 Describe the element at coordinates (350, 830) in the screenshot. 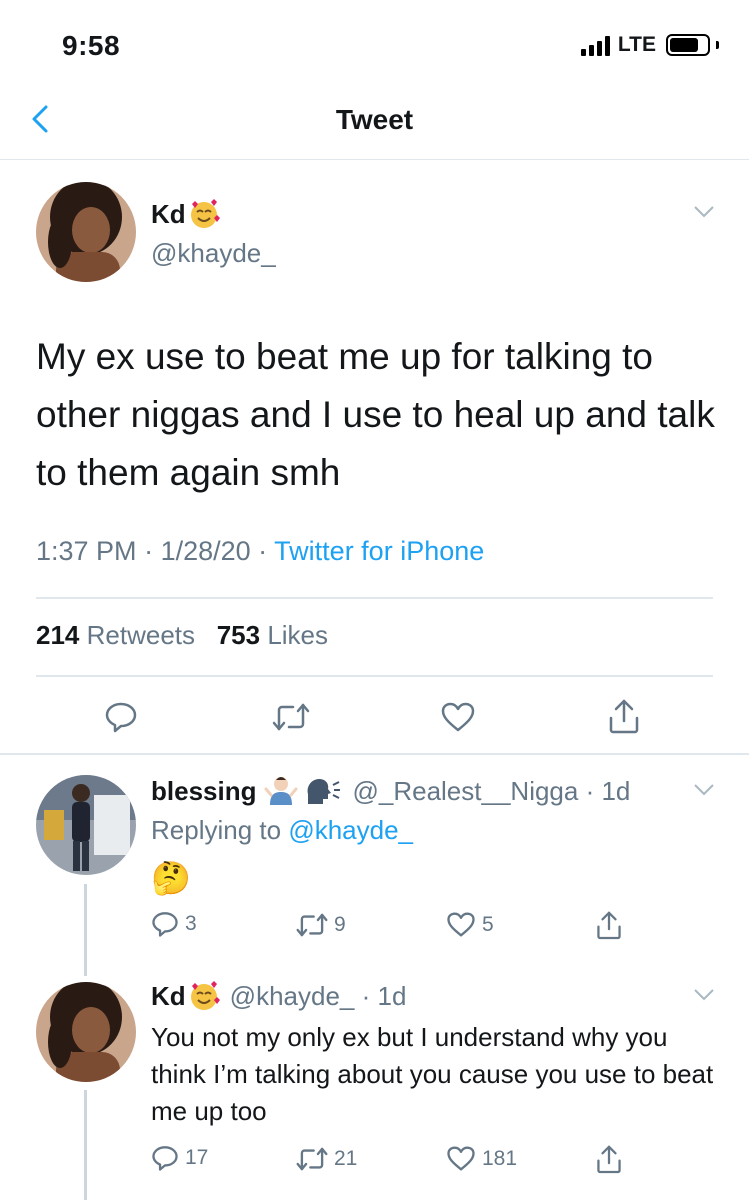

I see `replying-to-handle: @khayde_` at that location.